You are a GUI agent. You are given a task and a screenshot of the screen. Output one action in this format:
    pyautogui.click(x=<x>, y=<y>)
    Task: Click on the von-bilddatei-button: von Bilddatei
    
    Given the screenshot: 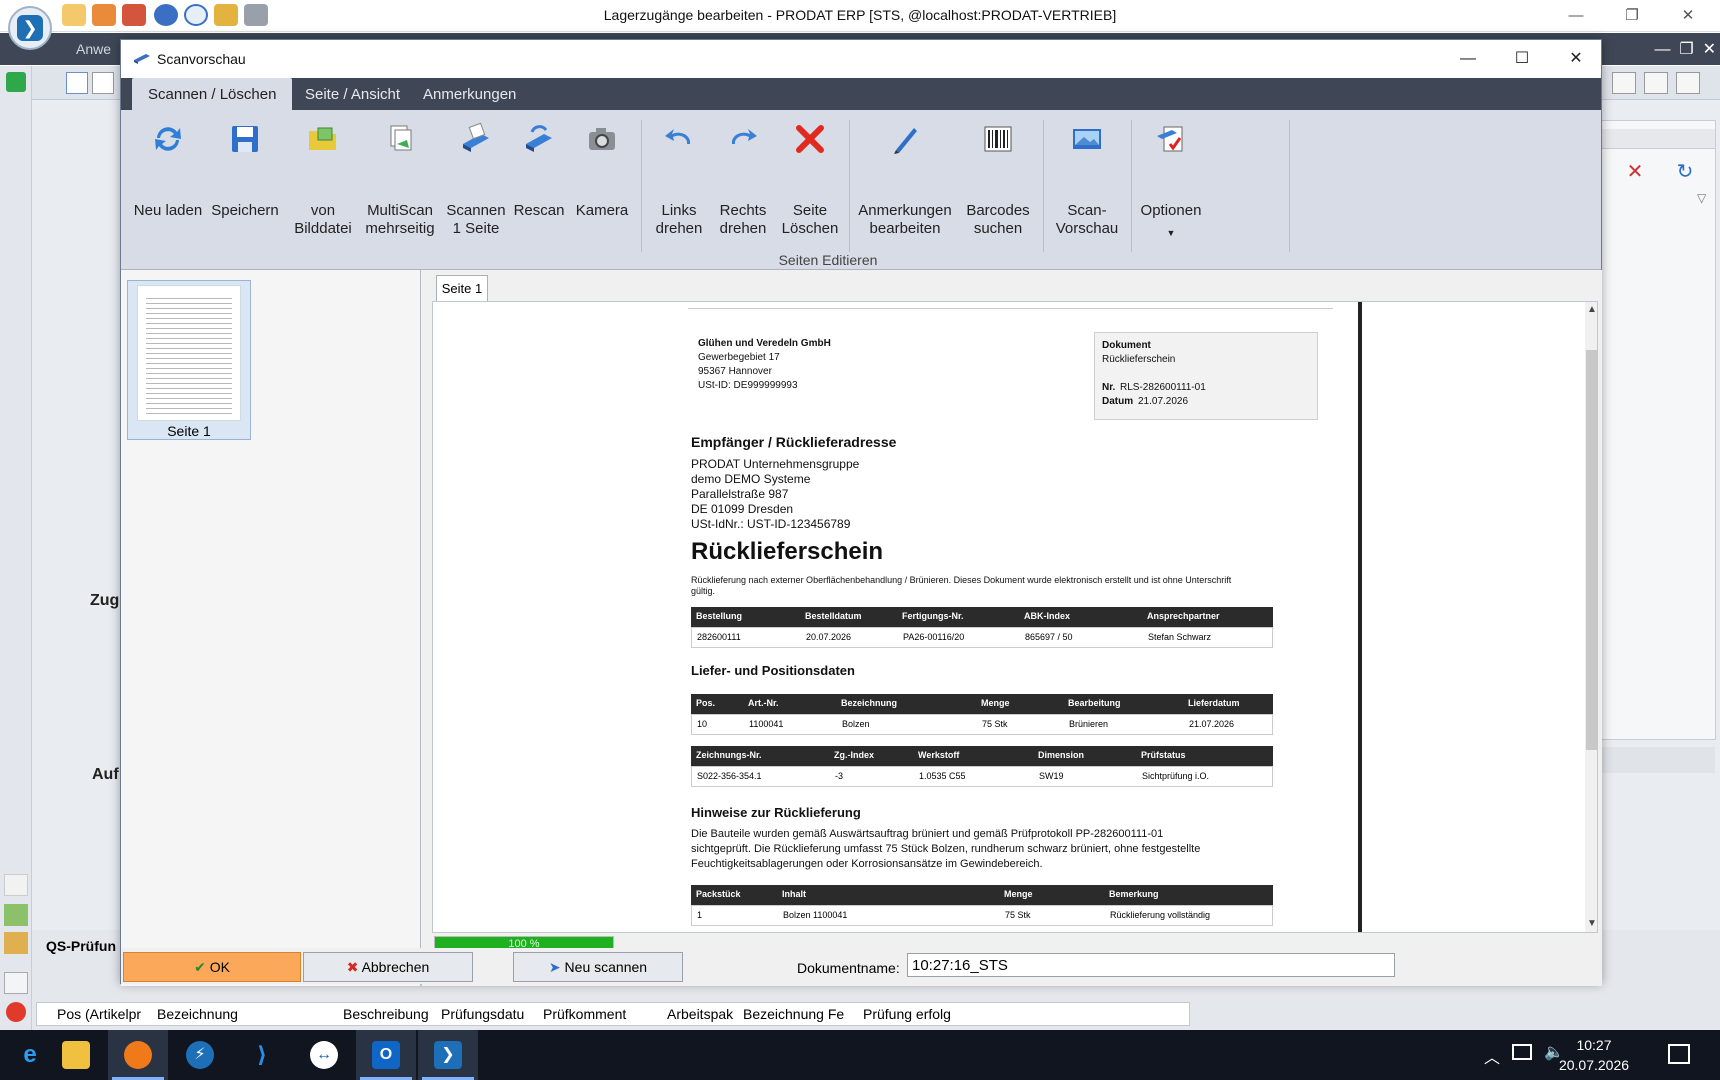 What is the action you would take?
    pyautogui.click(x=323, y=178)
    